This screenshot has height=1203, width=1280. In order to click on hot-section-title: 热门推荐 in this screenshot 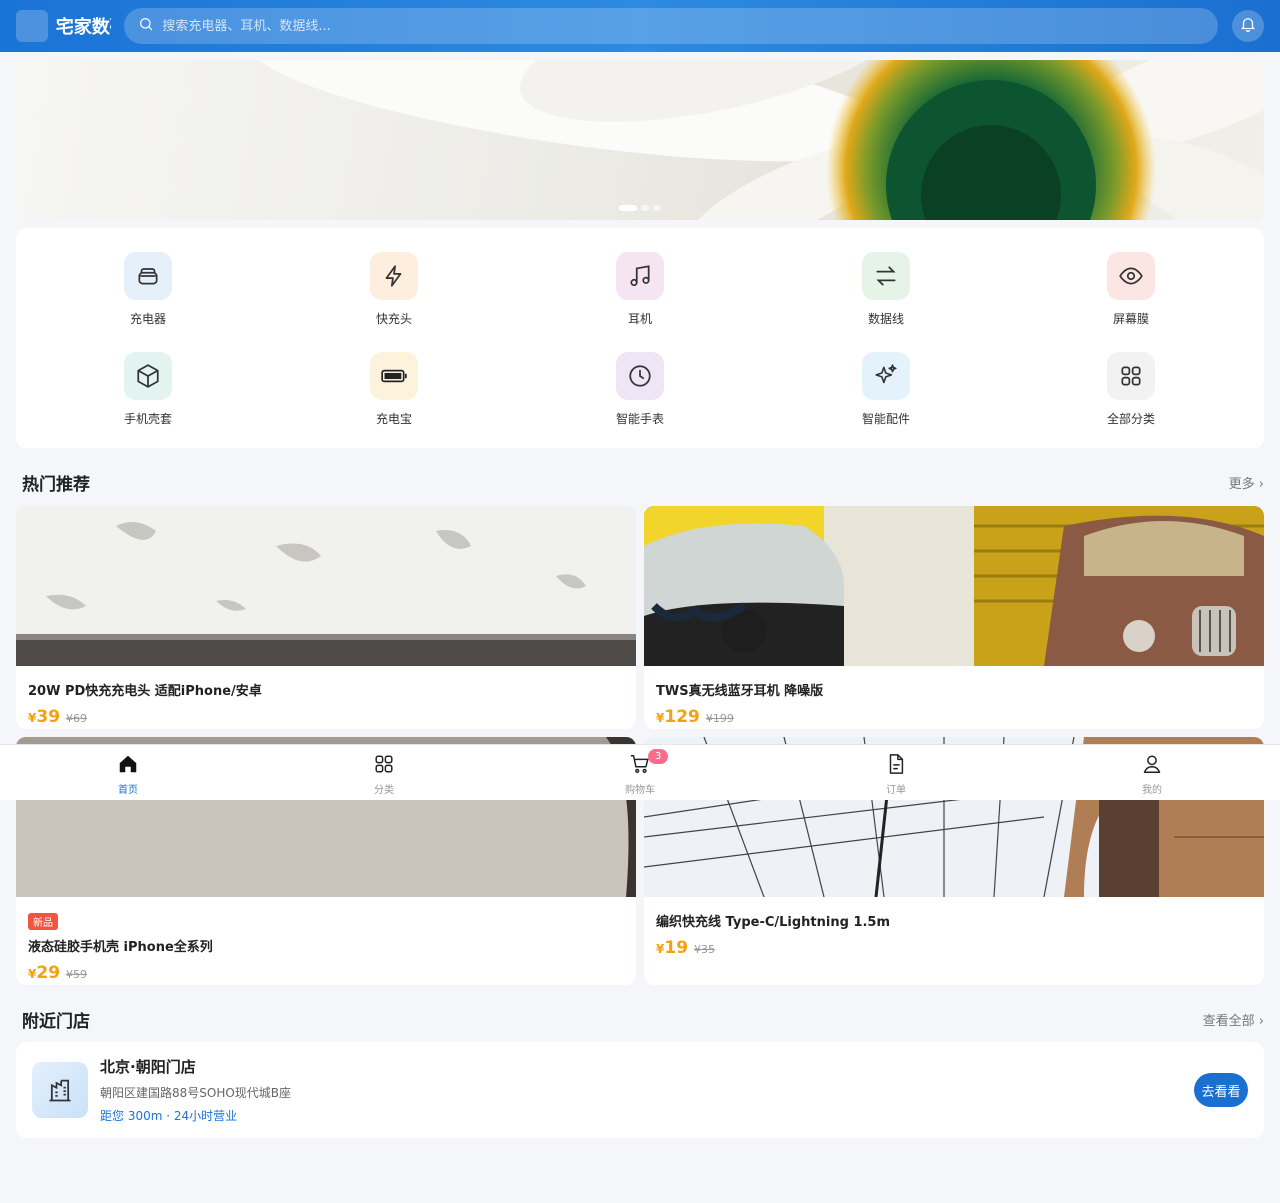, I will do `click(53, 482)`.